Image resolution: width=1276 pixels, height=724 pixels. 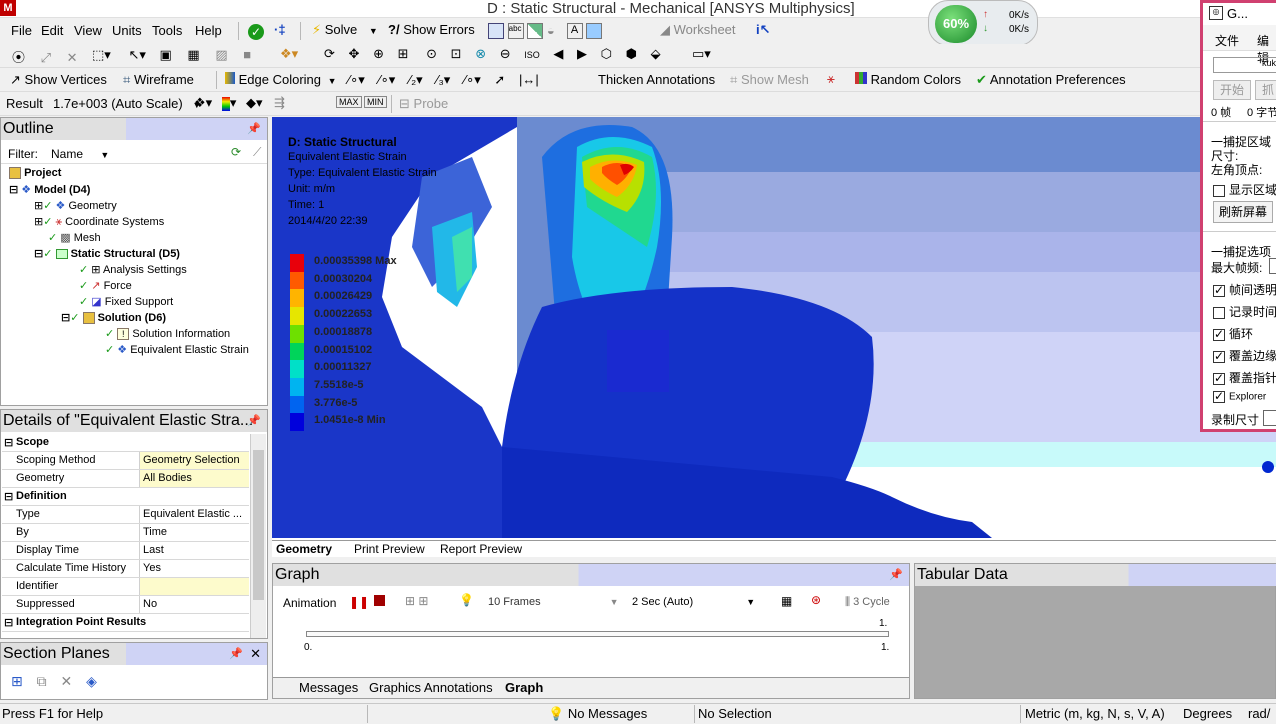 What do you see at coordinates (17, 681) in the screenshot?
I see `new-plane-icon: ⊞` at bounding box center [17, 681].